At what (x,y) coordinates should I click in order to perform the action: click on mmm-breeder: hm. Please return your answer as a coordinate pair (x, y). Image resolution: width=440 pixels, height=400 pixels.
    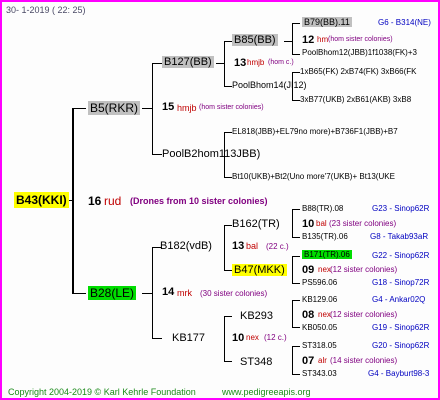
    Looking at the image, I should click on (322, 39).